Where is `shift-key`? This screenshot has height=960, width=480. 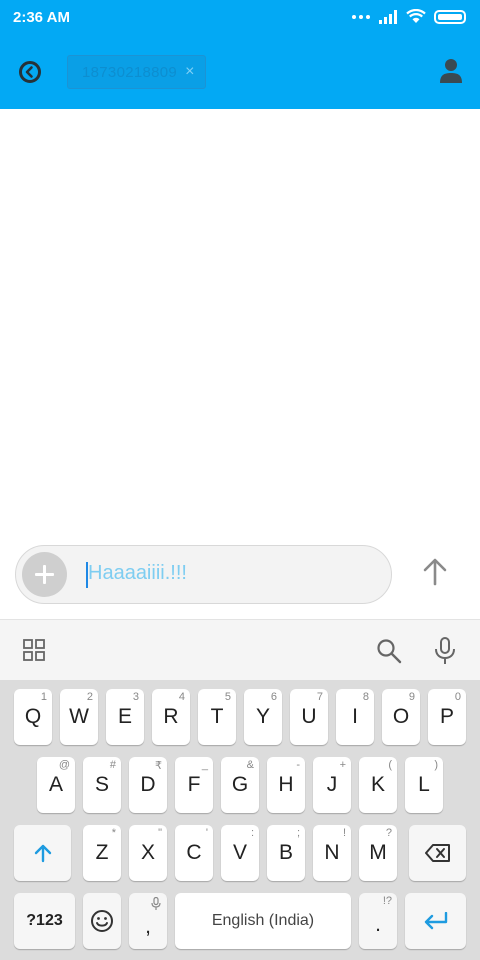 shift-key is located at coordinates (42, 853).